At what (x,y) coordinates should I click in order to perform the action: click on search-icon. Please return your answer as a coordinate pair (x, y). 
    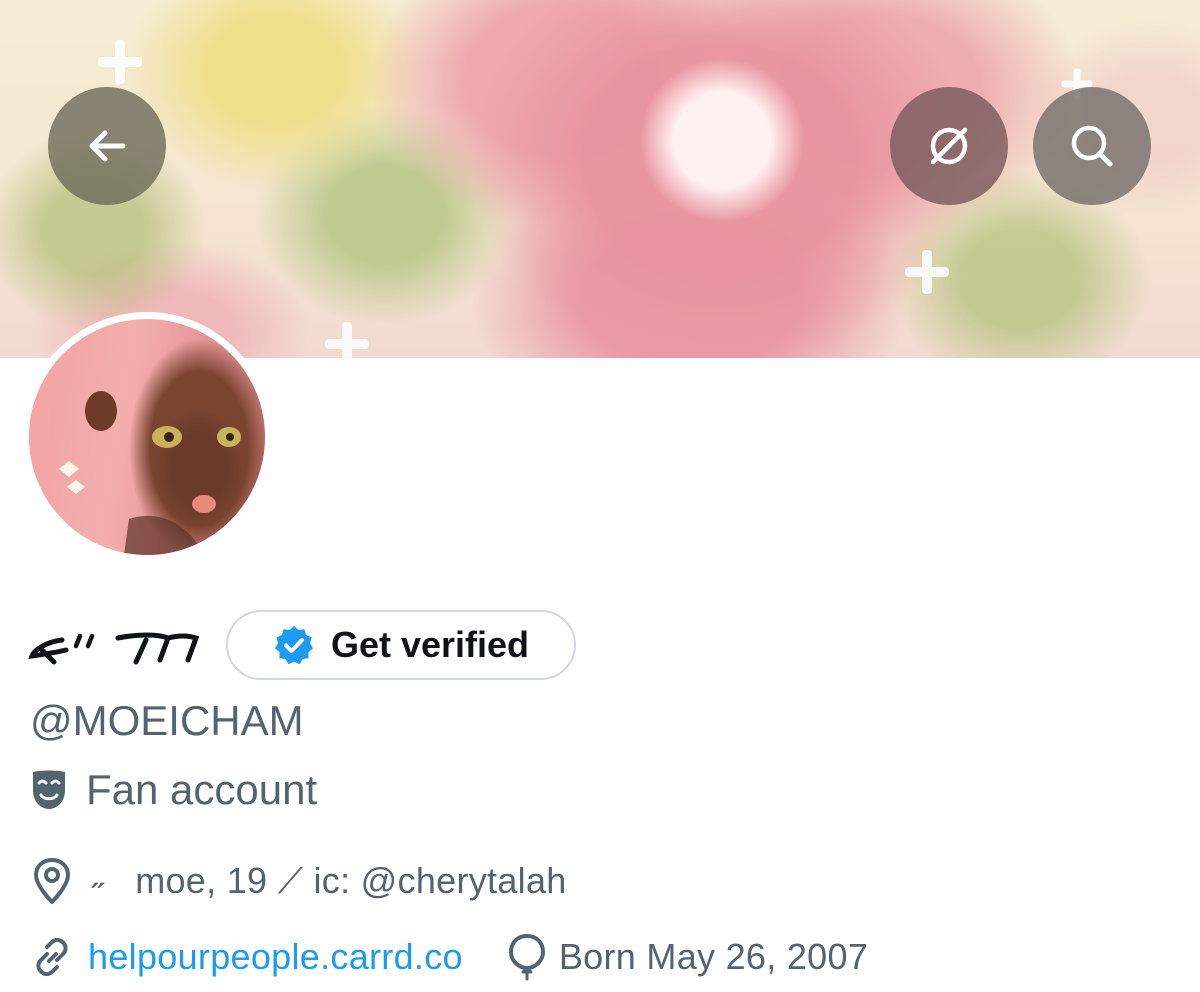
    Looking at the image, I should click on (1092, 146).